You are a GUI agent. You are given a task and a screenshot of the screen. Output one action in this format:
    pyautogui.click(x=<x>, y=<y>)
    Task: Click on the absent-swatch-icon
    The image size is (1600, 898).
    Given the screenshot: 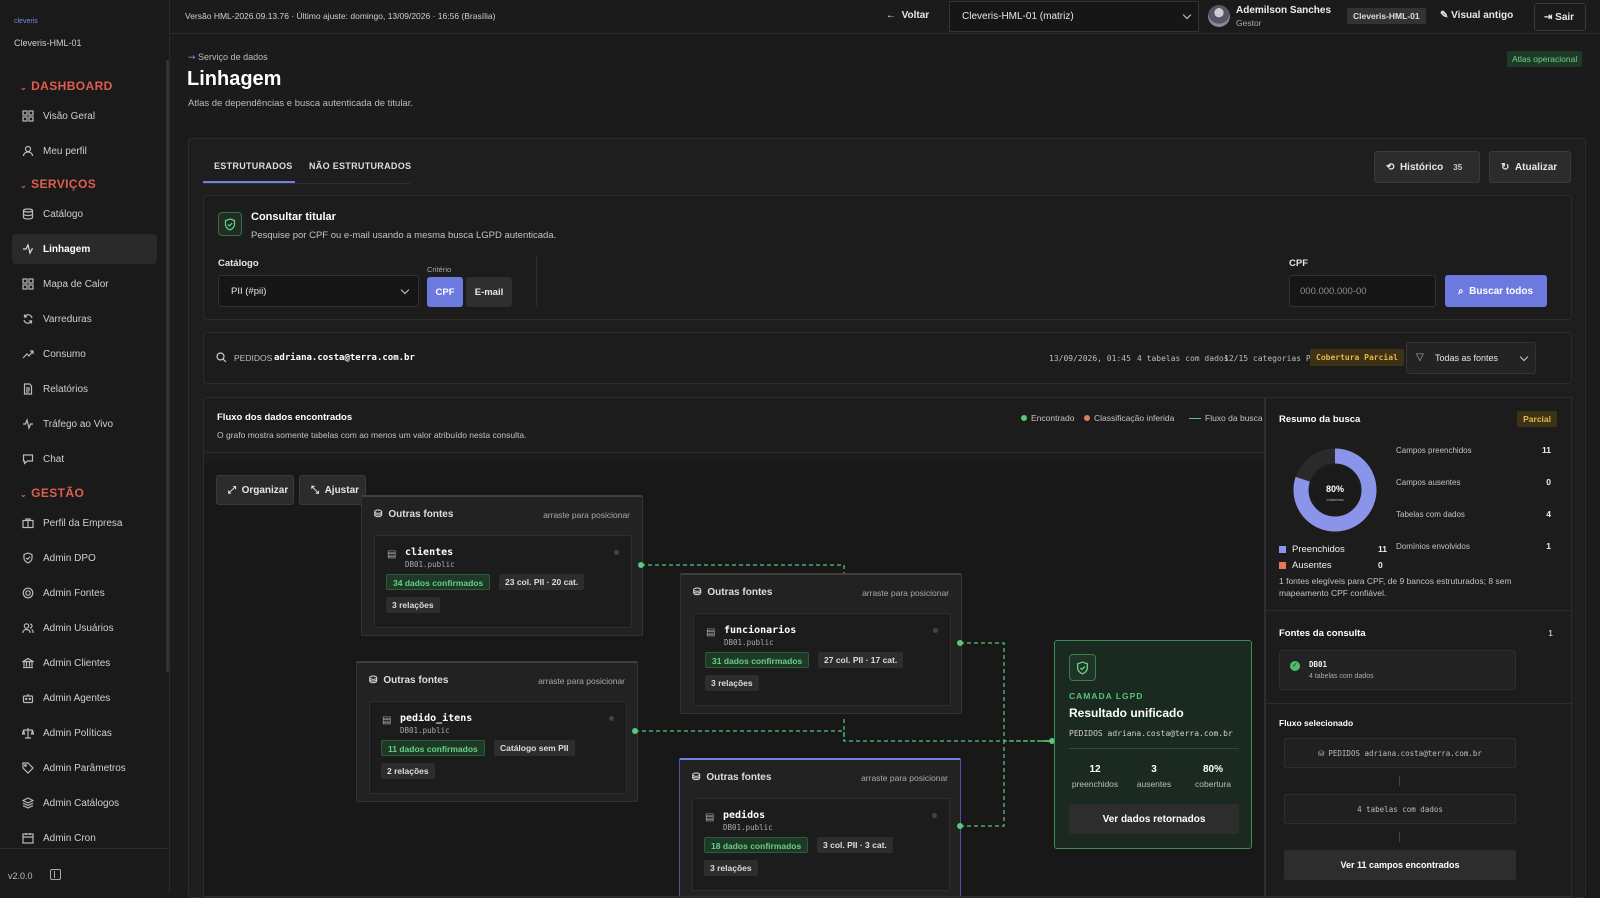 What is the action you would take?
    pyautogui.click(x=1282, y=565)
    